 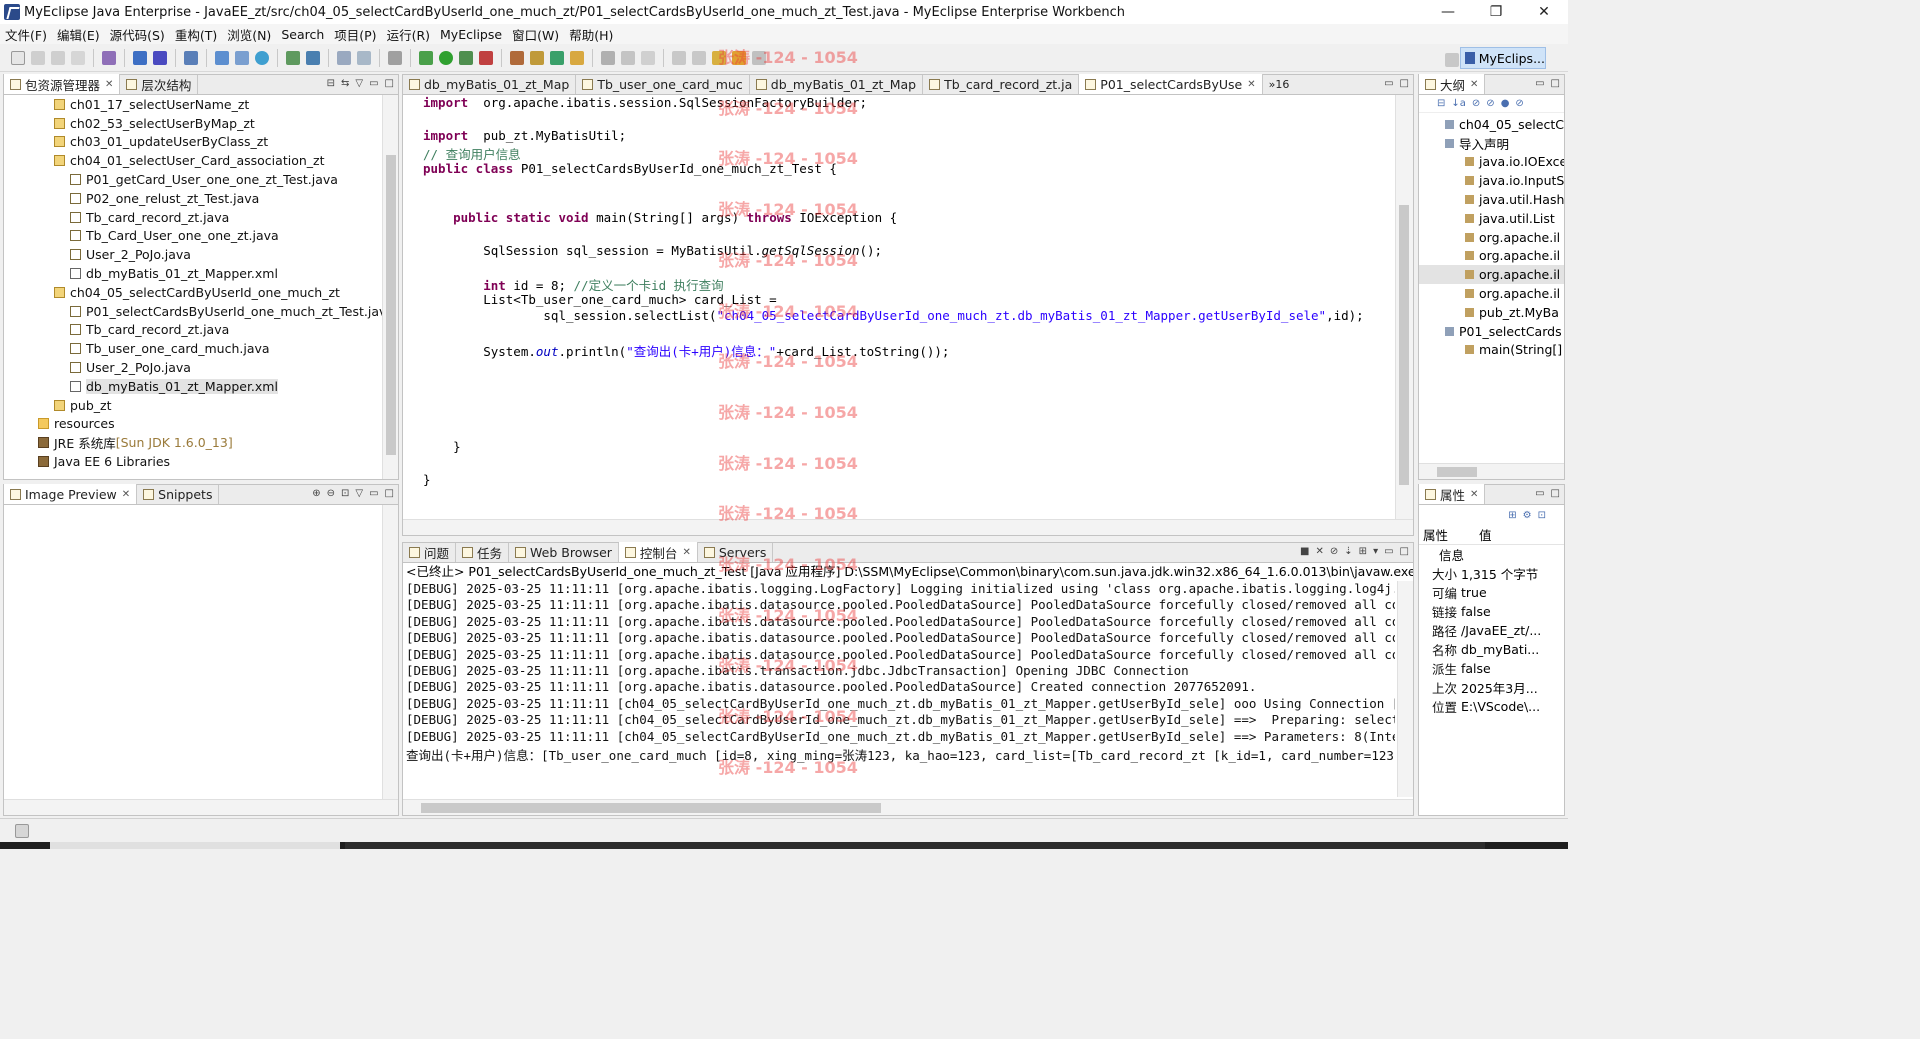 I want to click on tree-item: ch04_01_selectUser_Card_association_zt, so click(x=193, y=160).